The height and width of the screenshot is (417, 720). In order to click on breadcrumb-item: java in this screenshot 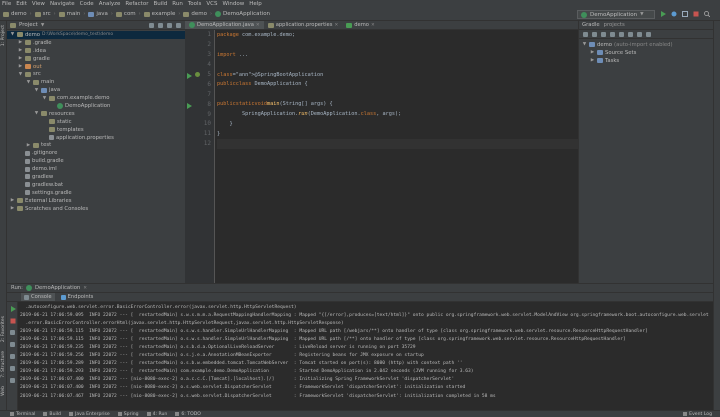, I will do `click(98, 14)`.